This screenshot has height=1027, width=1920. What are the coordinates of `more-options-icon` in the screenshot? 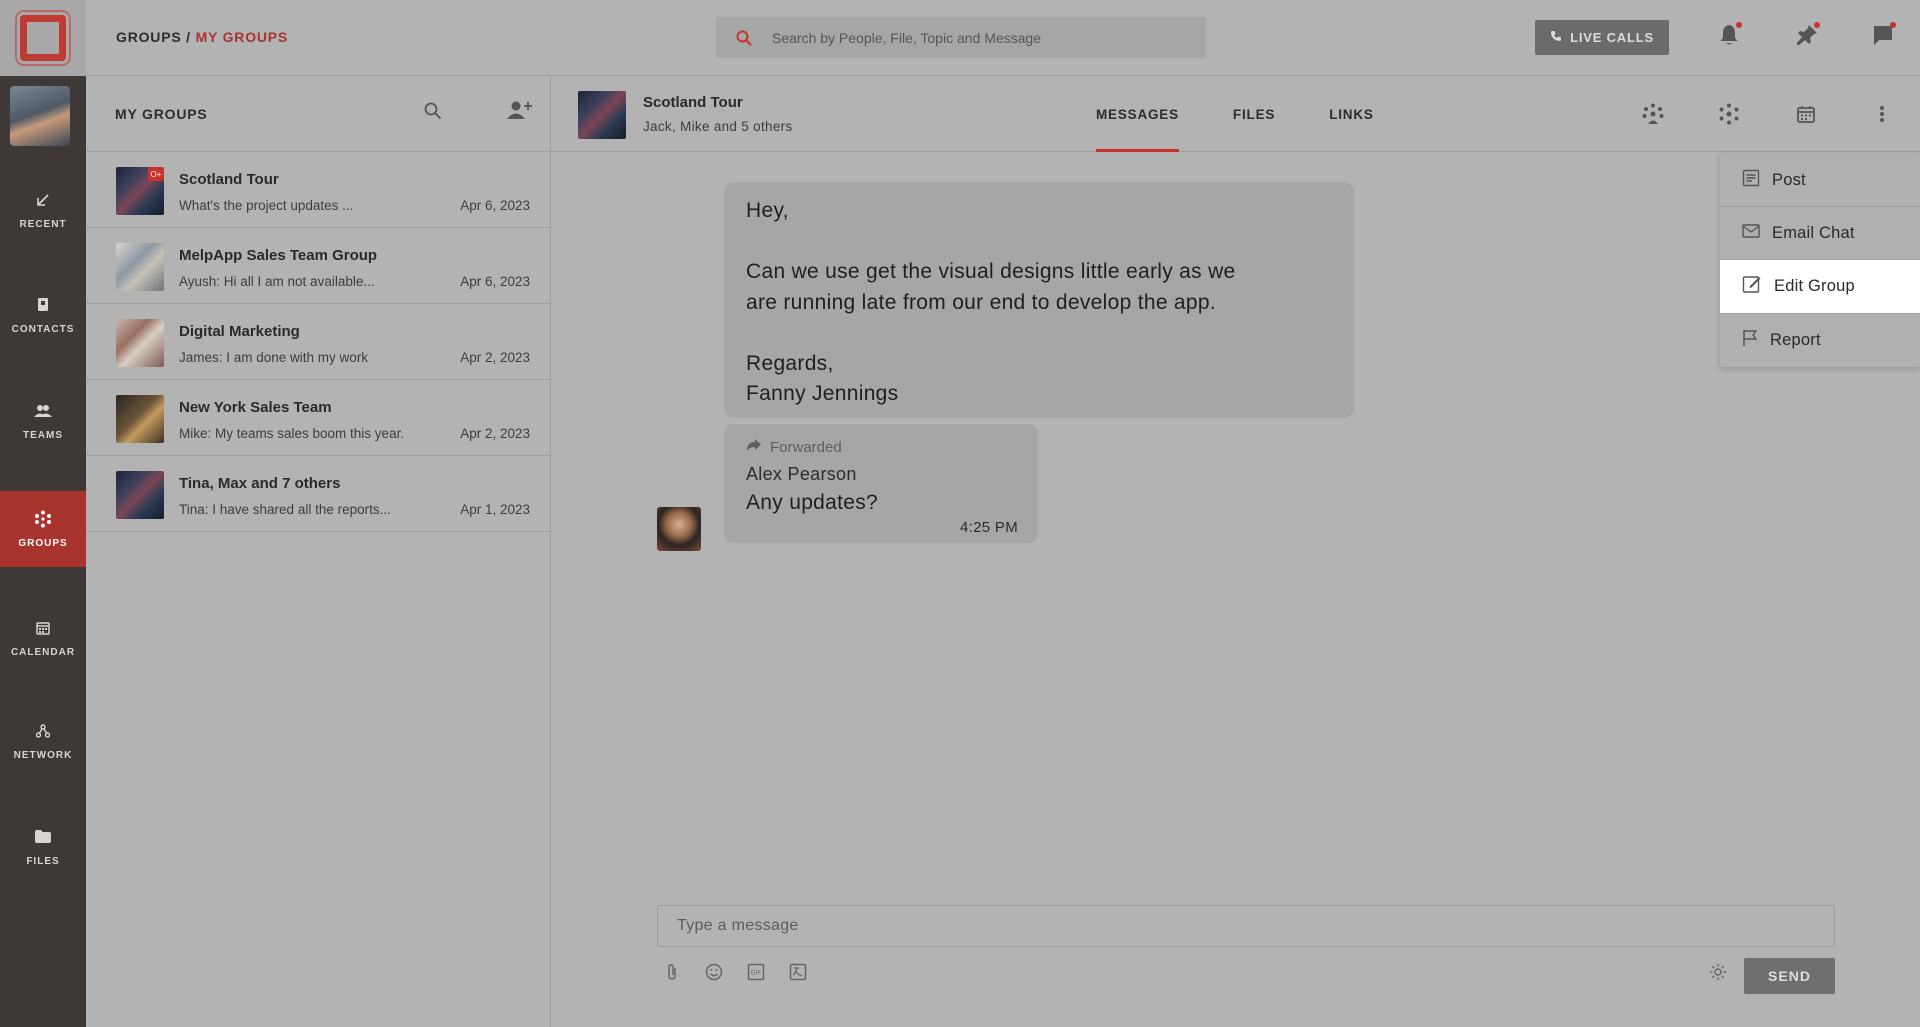 It's located at (1882, 114).